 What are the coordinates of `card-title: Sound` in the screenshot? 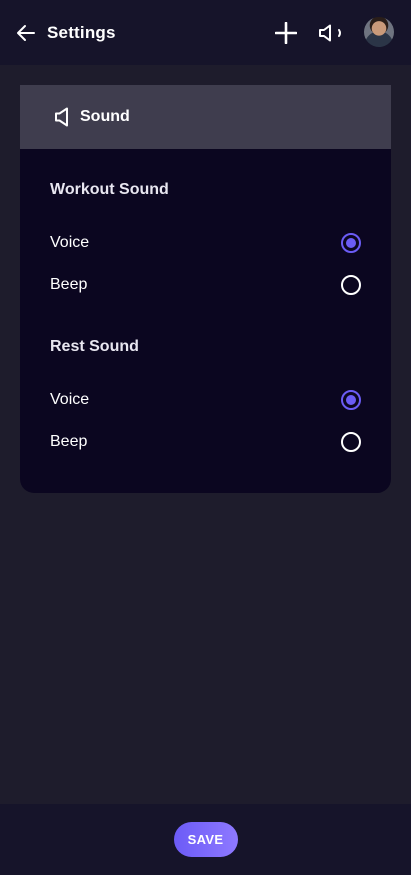 It's located at (105, 116).